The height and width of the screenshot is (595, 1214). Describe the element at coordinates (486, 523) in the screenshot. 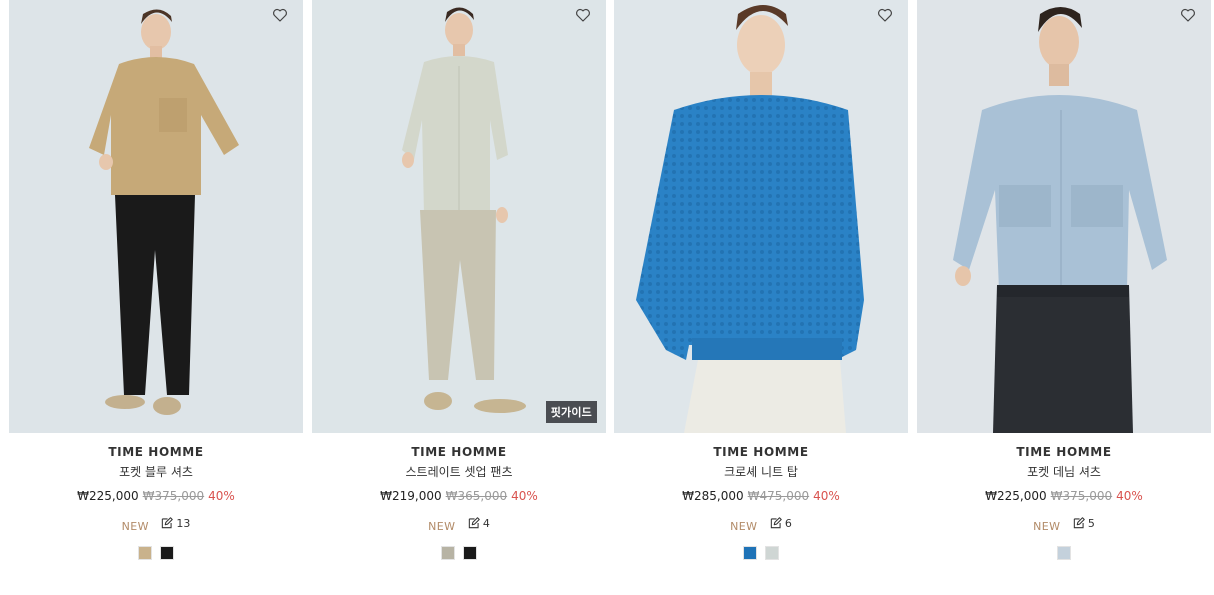

I see `review-count: 4` at that location.